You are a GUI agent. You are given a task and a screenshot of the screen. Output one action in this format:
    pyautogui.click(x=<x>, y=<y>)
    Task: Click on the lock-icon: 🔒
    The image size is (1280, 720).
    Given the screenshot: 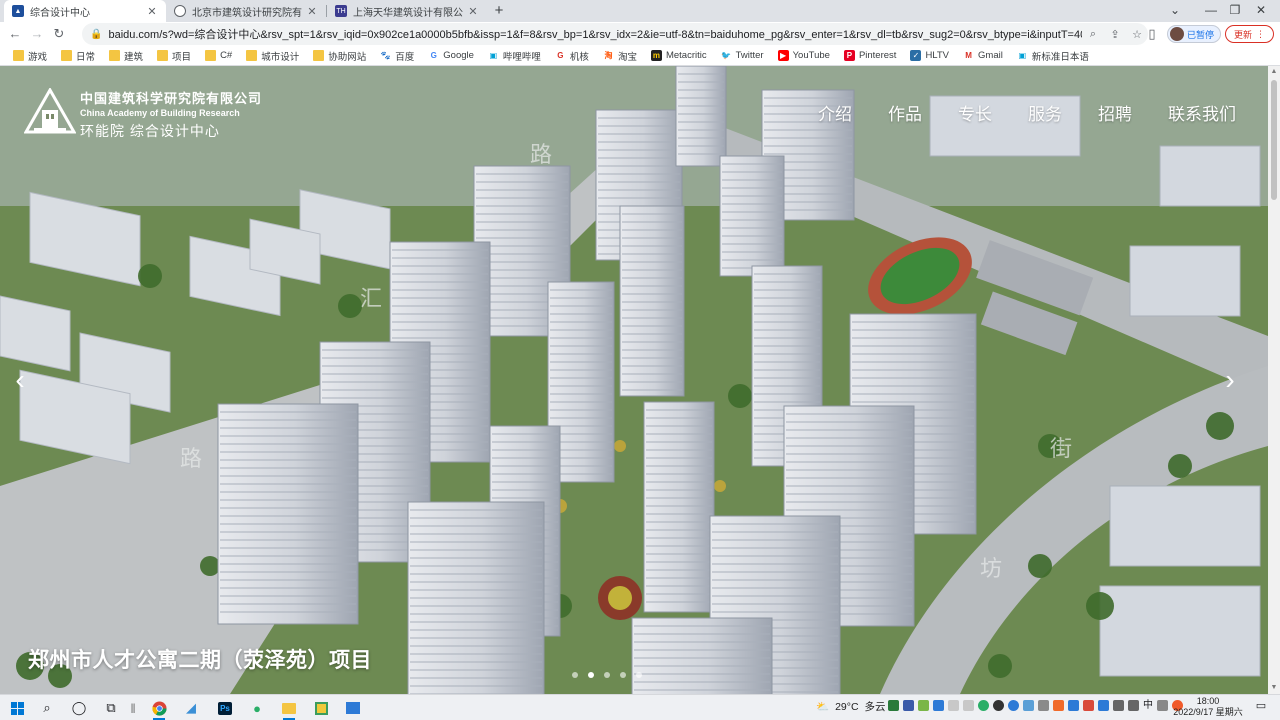 What is the action you would take?
    pyautogui.click(x=96, y=34)
    